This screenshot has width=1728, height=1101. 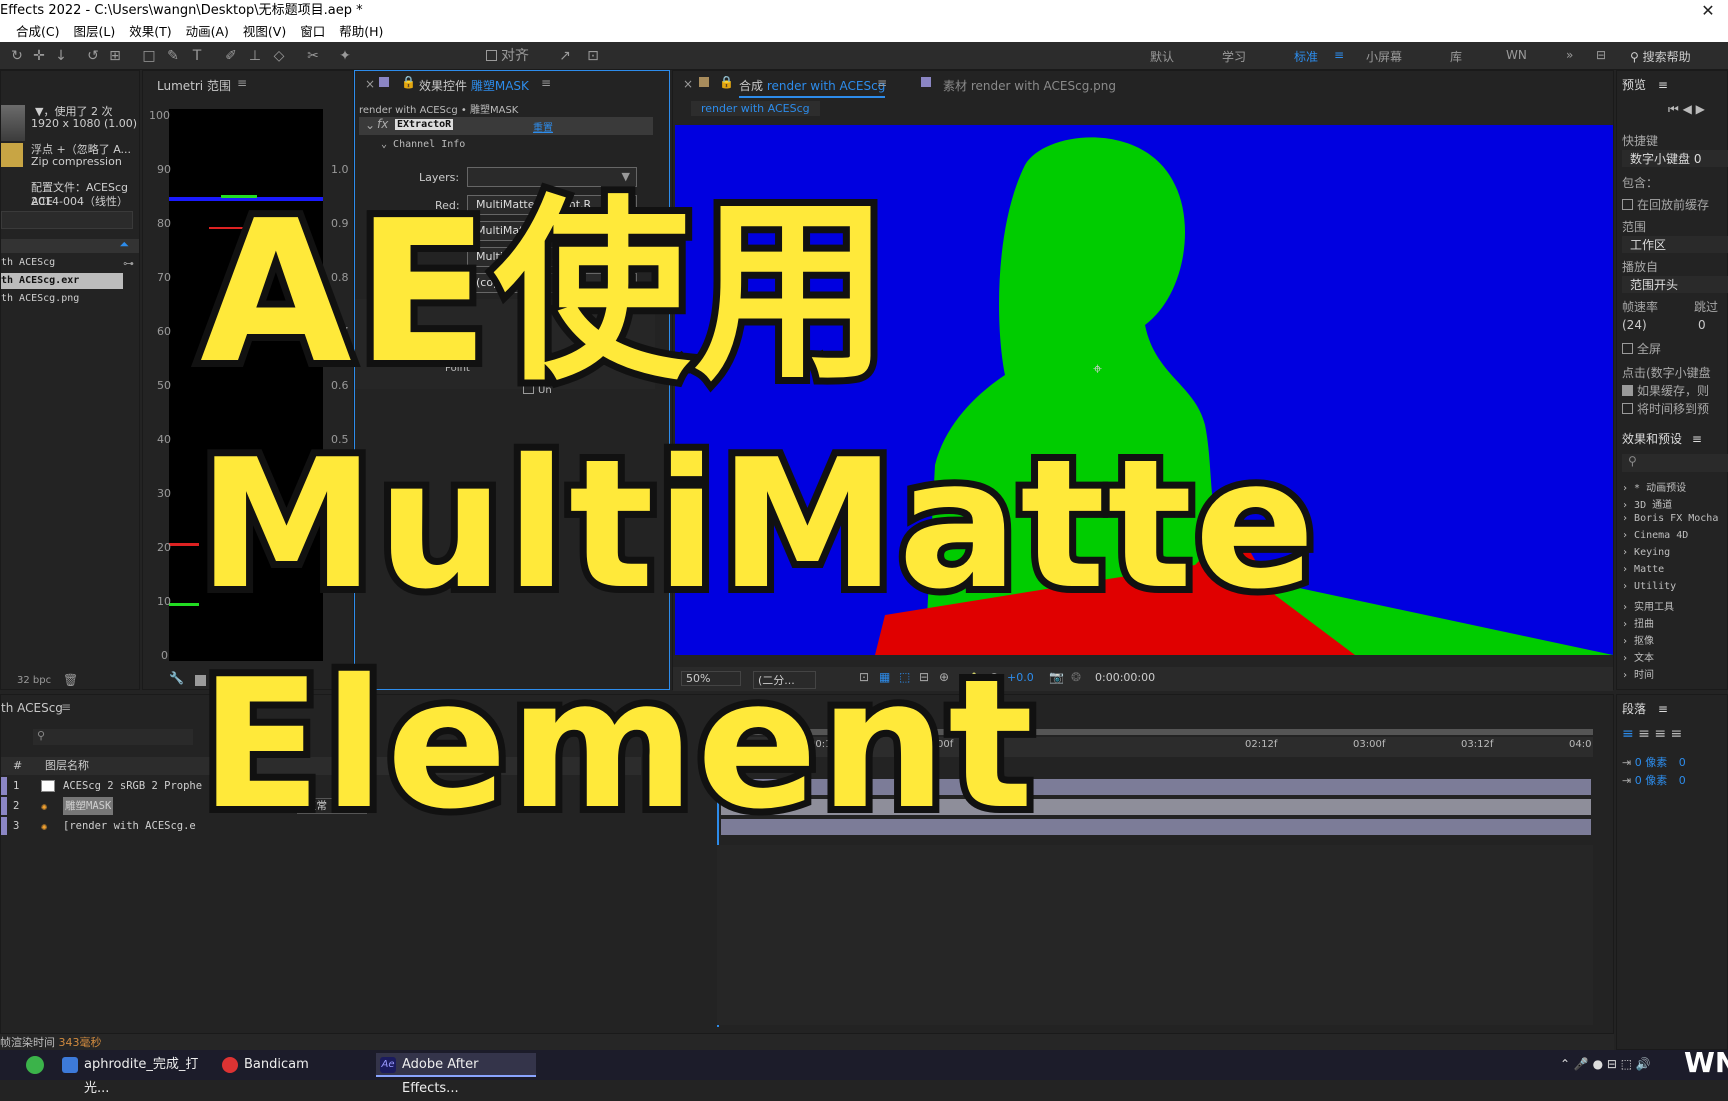 I want to click on un-checkbox: Un, so click(x=537, y=389).